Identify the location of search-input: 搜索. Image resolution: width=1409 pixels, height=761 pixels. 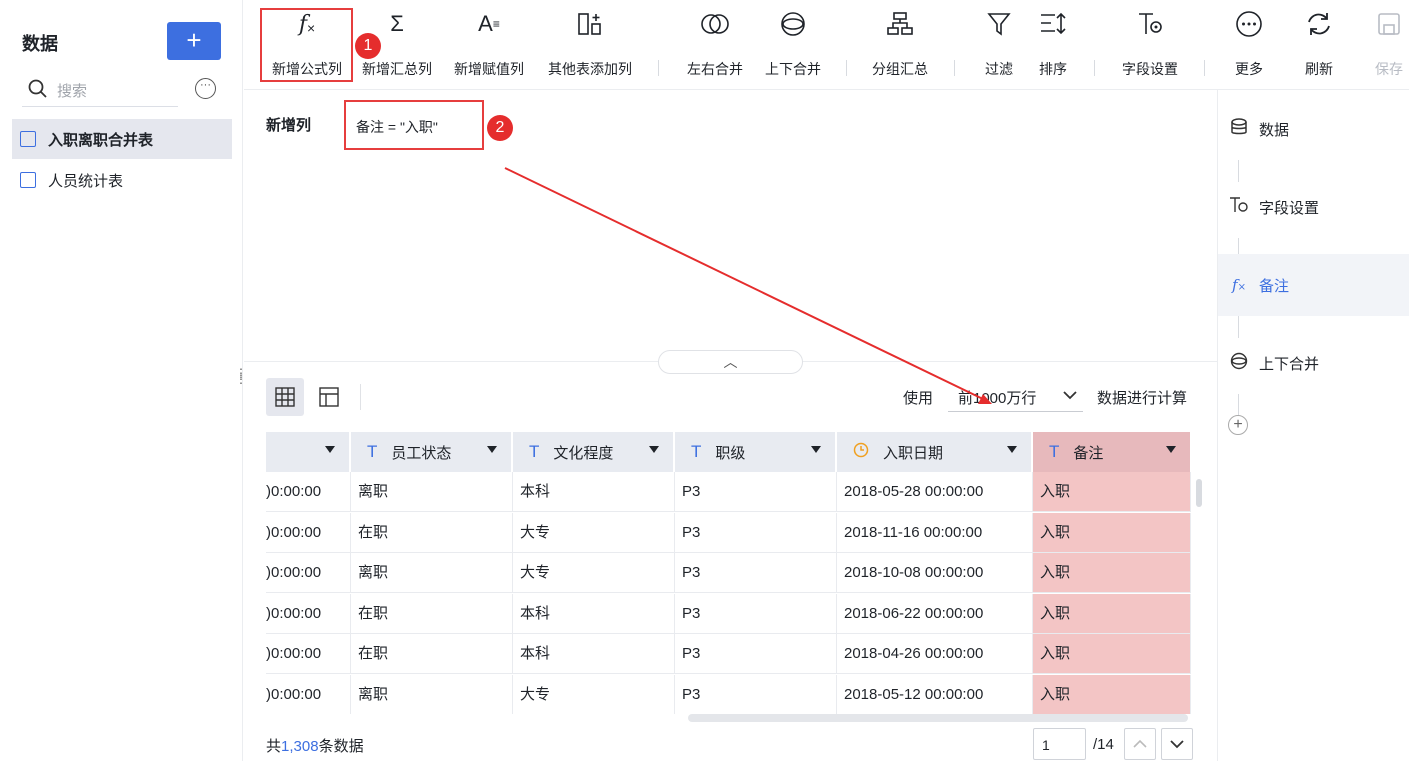
(100, 90).